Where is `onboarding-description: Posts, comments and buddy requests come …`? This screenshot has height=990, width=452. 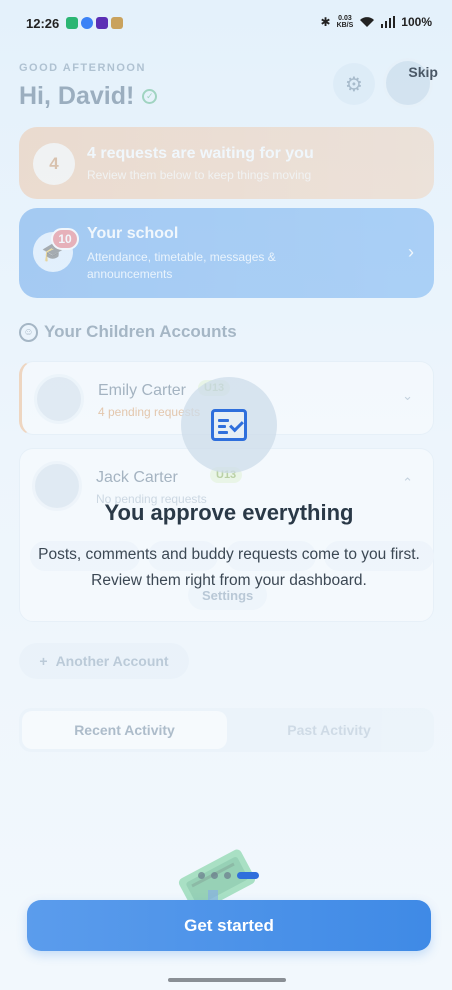 onboarding-description: Posts, comments and buddy requests come … is located at coordinates (229, 567).